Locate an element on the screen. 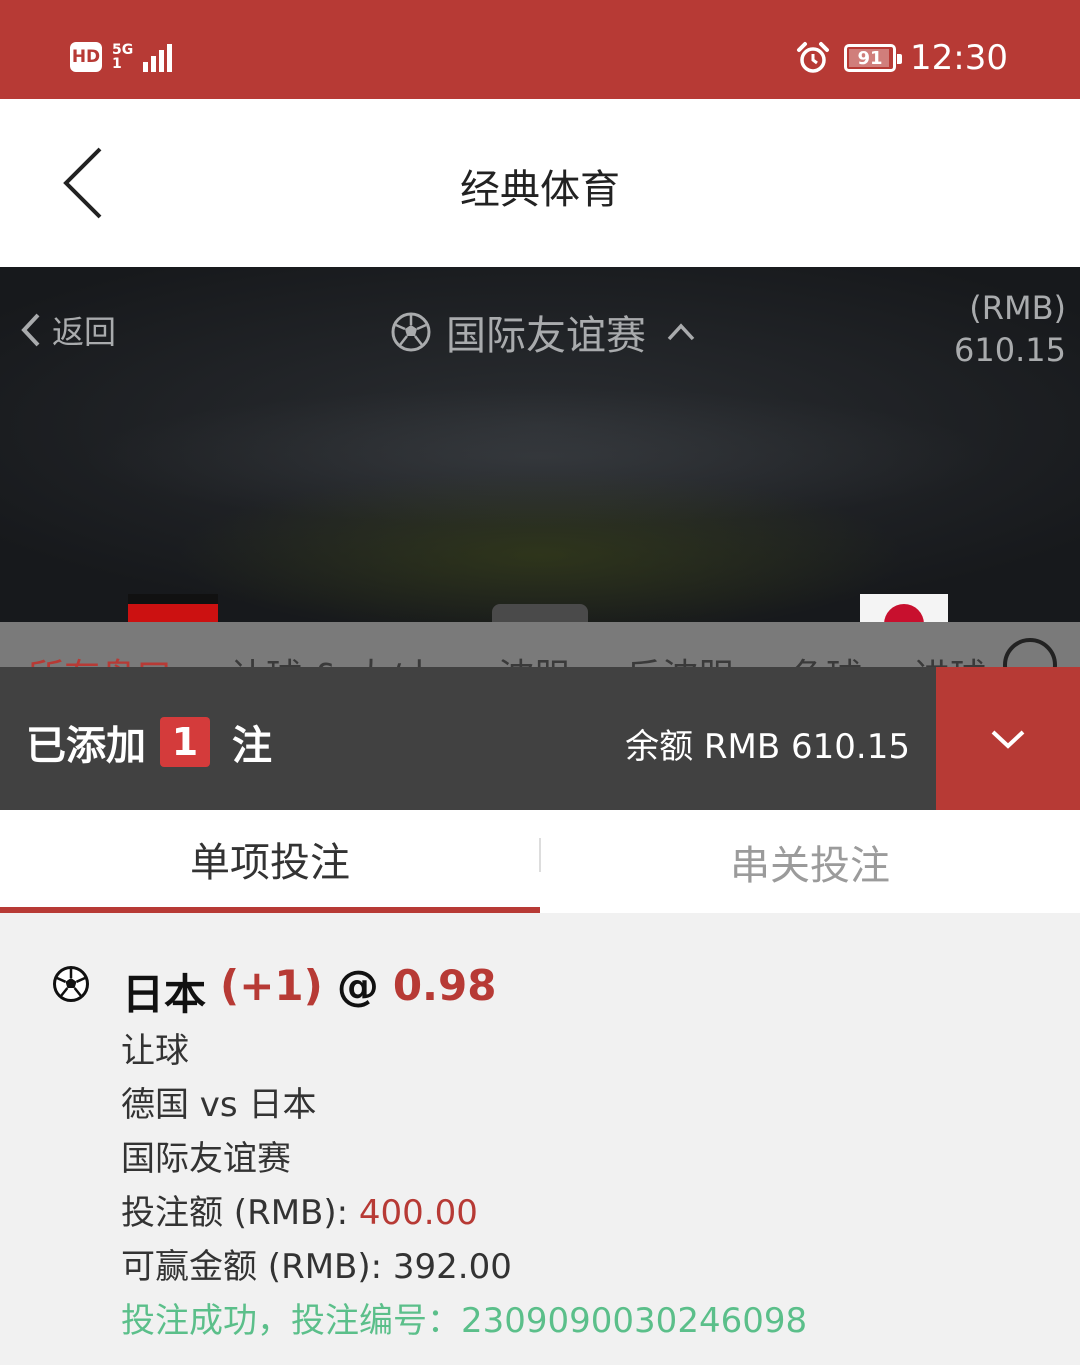 Image resolution: width=1080 pixels, height=1365 pixels. tab-single-bet: 单项投注 is located at coordinates (270, 861).